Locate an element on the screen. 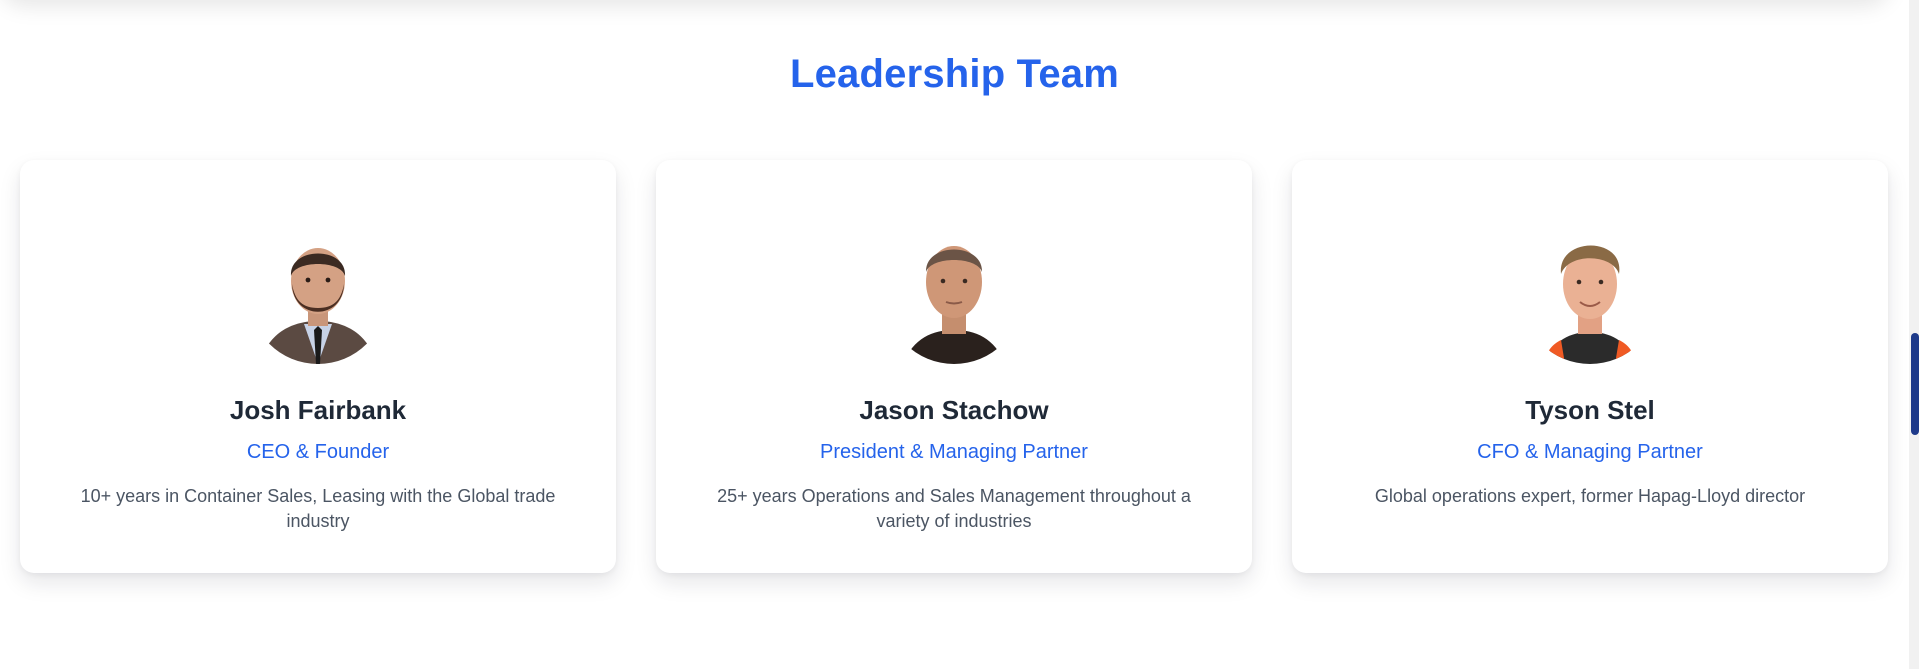 The height and width of the screenshot is (669, 1919). avatar-tyson-stel is located at coordinates (1590, 295).